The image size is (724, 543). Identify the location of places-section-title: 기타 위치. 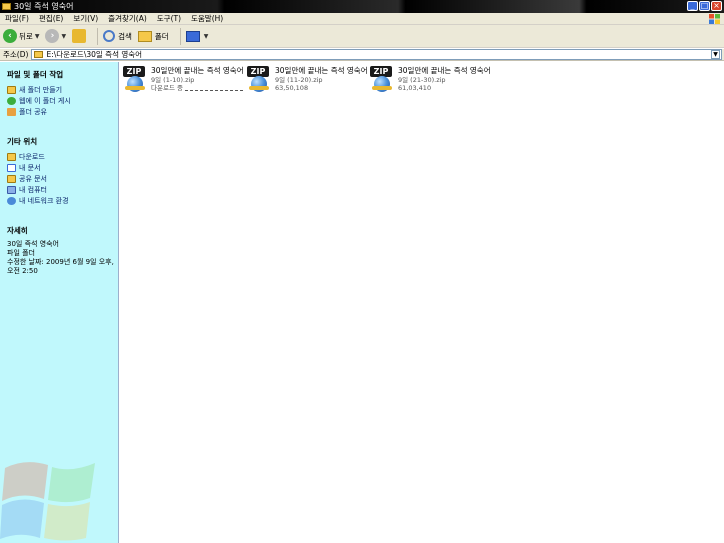
(62, 141).